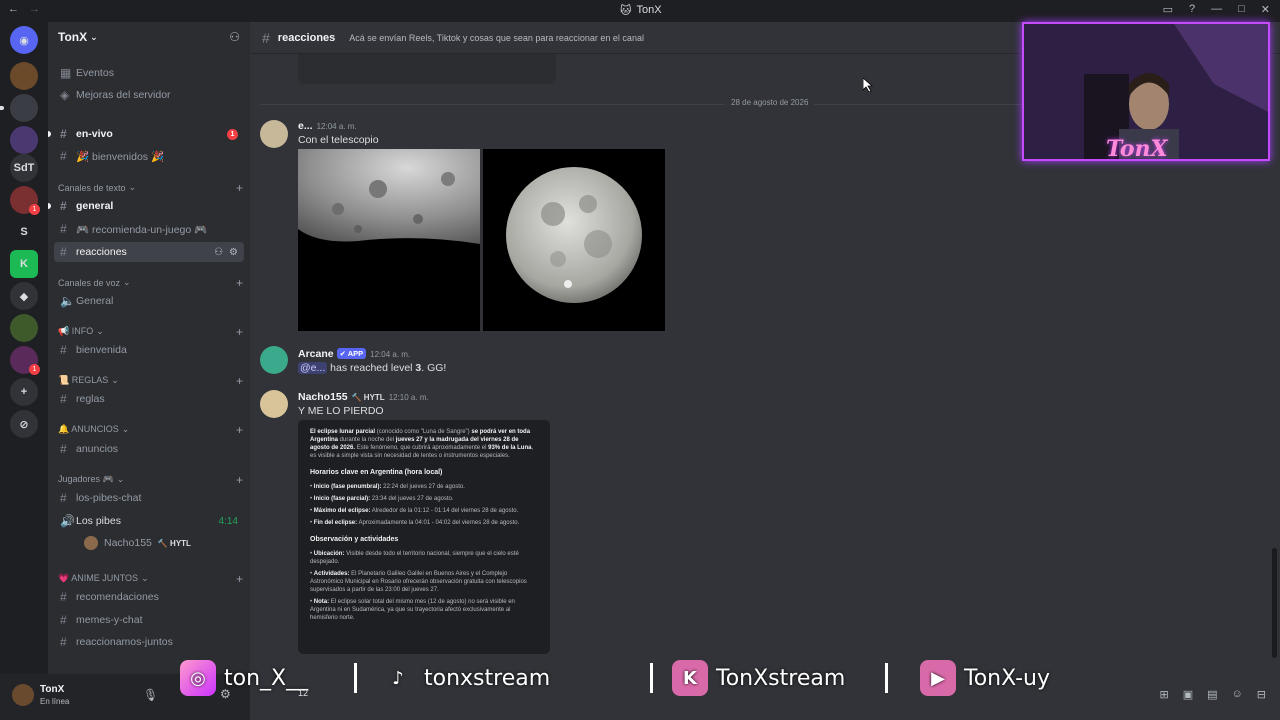 This screenshot has height=720, width=1280. What do you see at coordinates (150, 188) in the screenshot?
I see `category-texto: Canales de texto ⌄ +` at bounding box center [150, 188].